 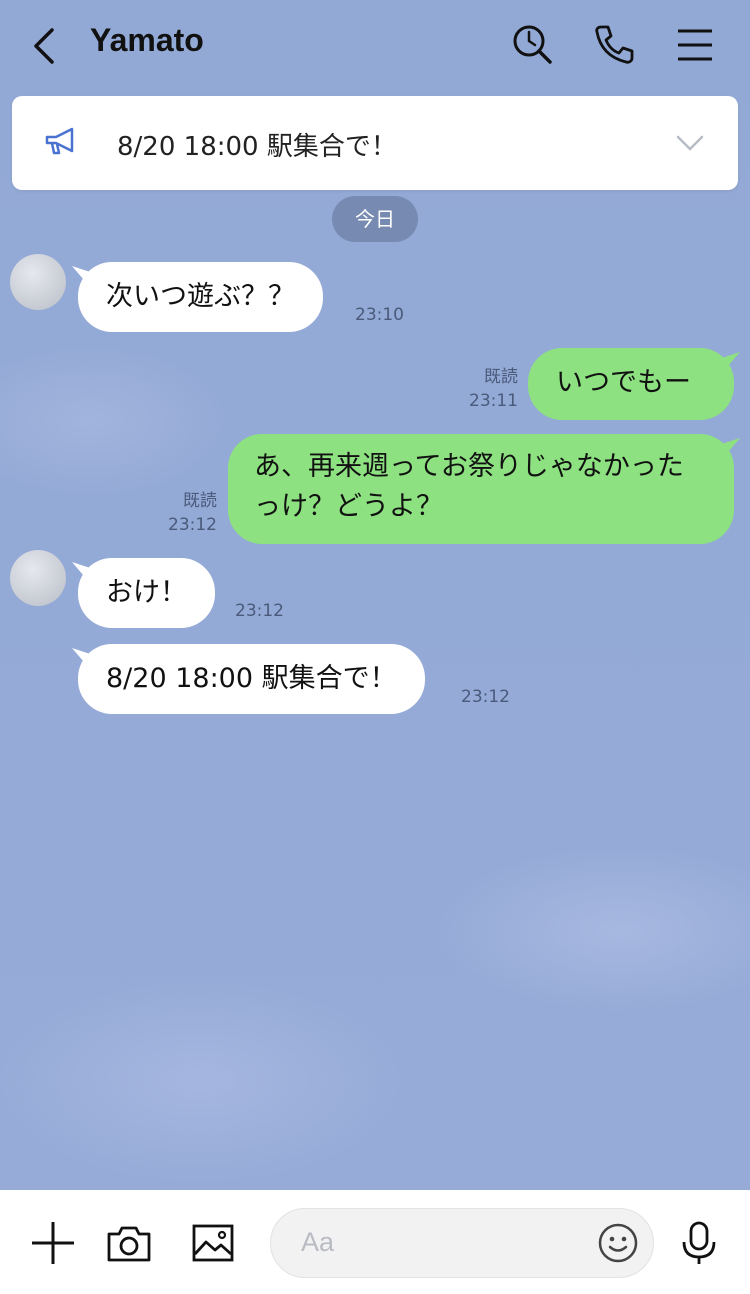 I want to click on announcement-text: 8/20 18:00 駅集合で！, so click(x=257, y=147).